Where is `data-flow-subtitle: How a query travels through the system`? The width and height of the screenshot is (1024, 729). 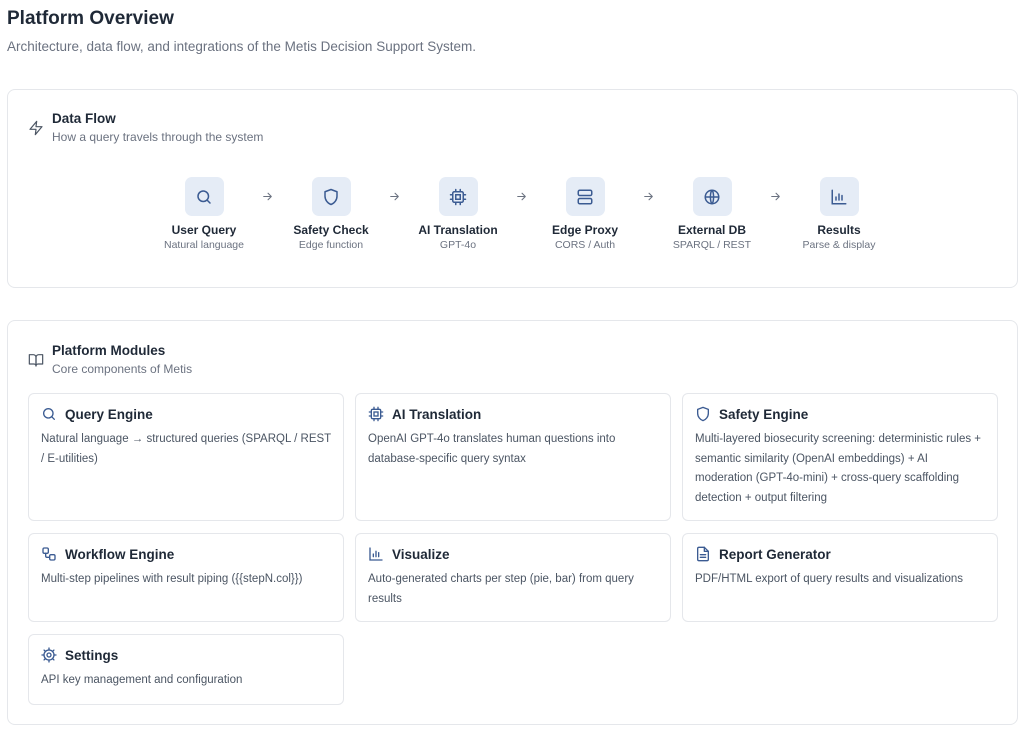
data-flow-subtitle: How a query travels through the system is located at coordinates (158, 137).